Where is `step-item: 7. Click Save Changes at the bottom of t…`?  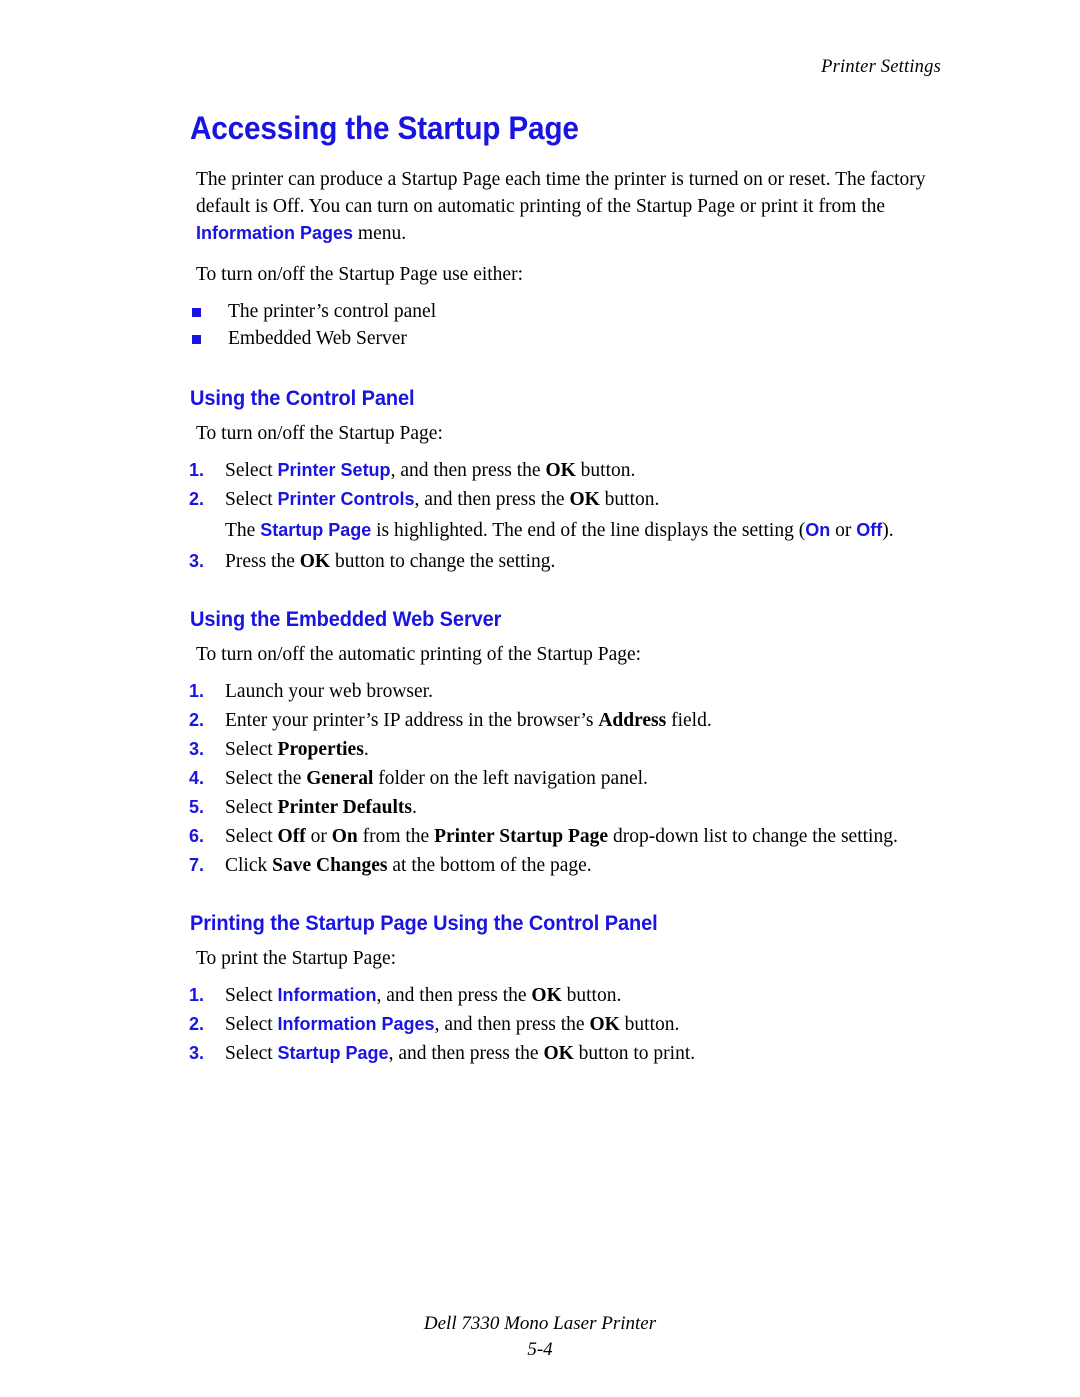 step-item: 7. Click Save Changes at the bottom of t… is located at coordinates (557, 865).